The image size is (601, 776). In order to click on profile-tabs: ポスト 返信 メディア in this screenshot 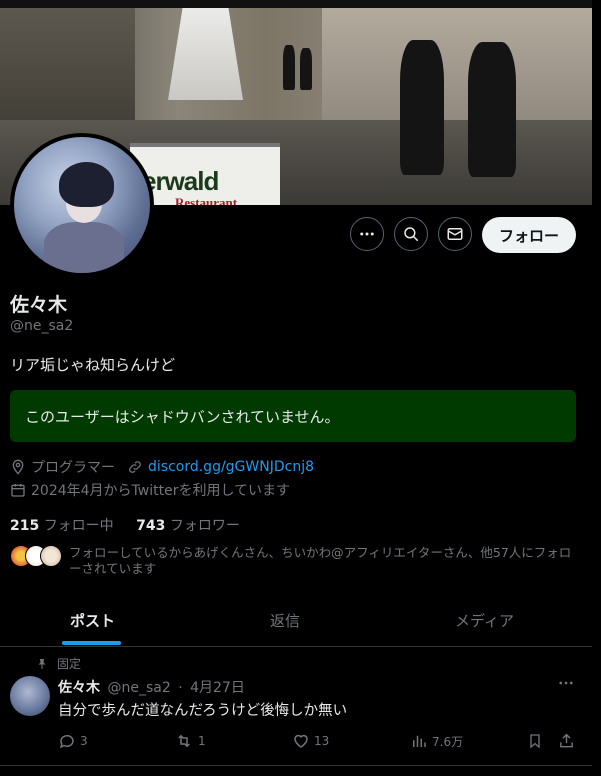, I will do `click(296, 622)`.